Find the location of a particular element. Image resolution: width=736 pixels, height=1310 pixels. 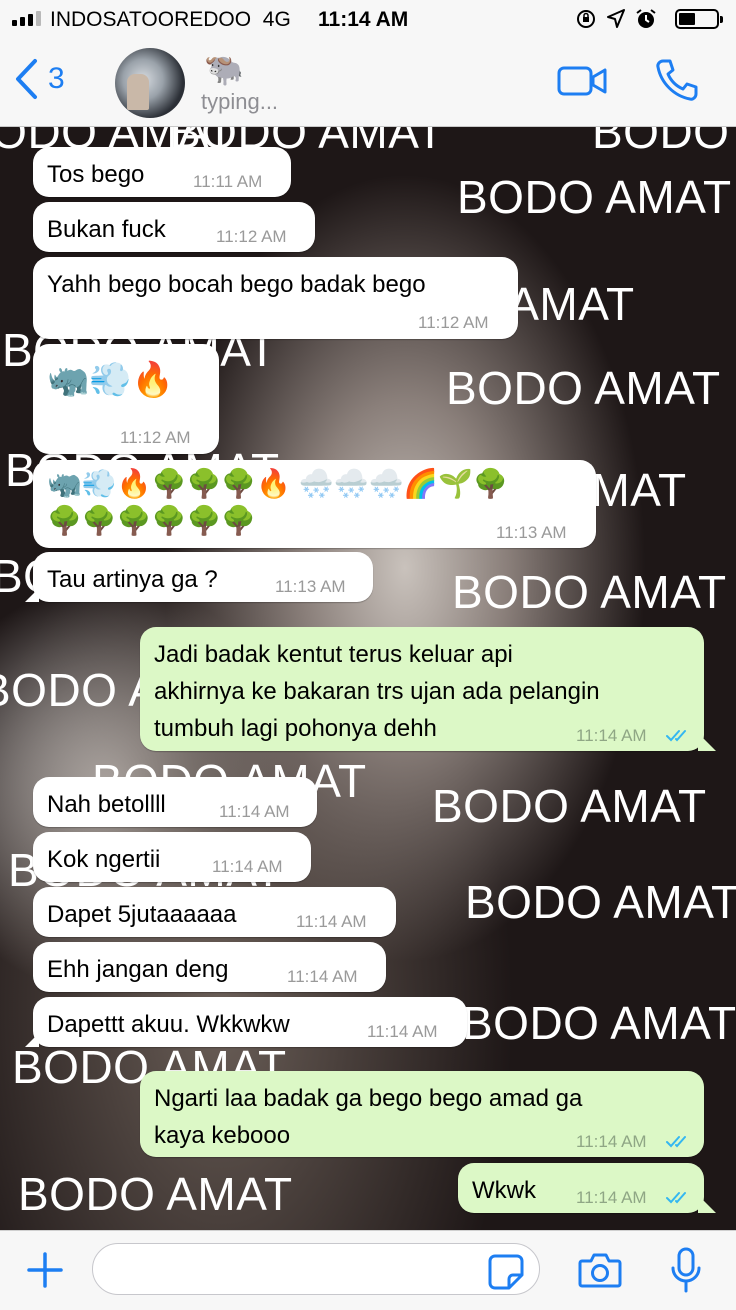

camera-icon is located at coordinates (600, 1270).